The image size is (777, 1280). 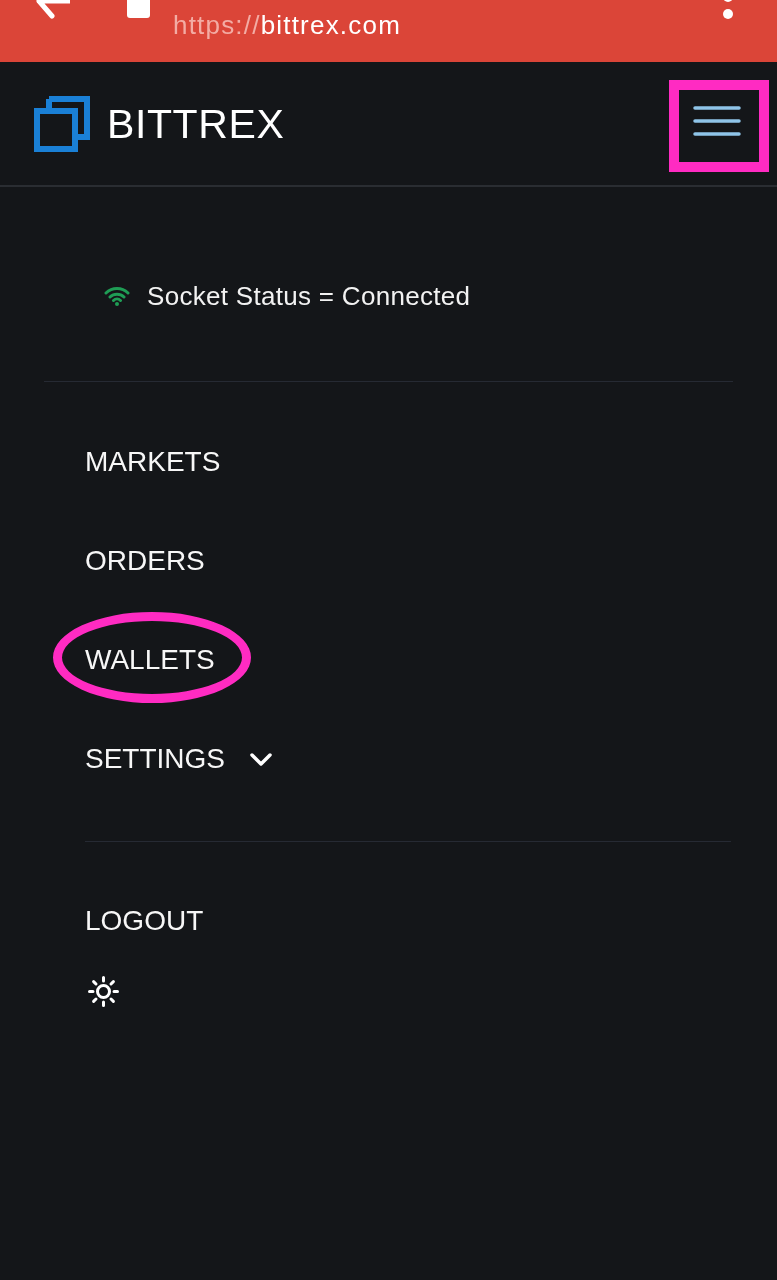 What do you see at coordinates (103, 991) in the screenshot?
I see `sun-icon` at bounding box center [103, 991].